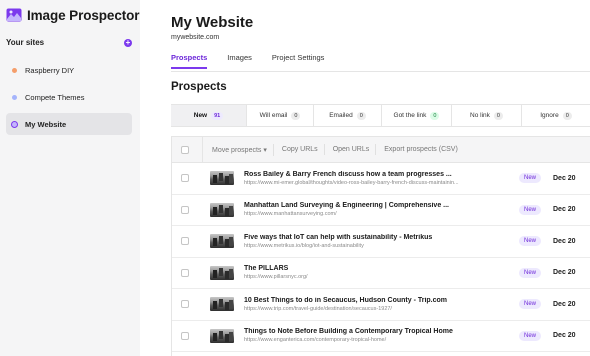 This screenshot has width=590, height=356. I want to click on status-tab-label: No link, so click(480, 115).